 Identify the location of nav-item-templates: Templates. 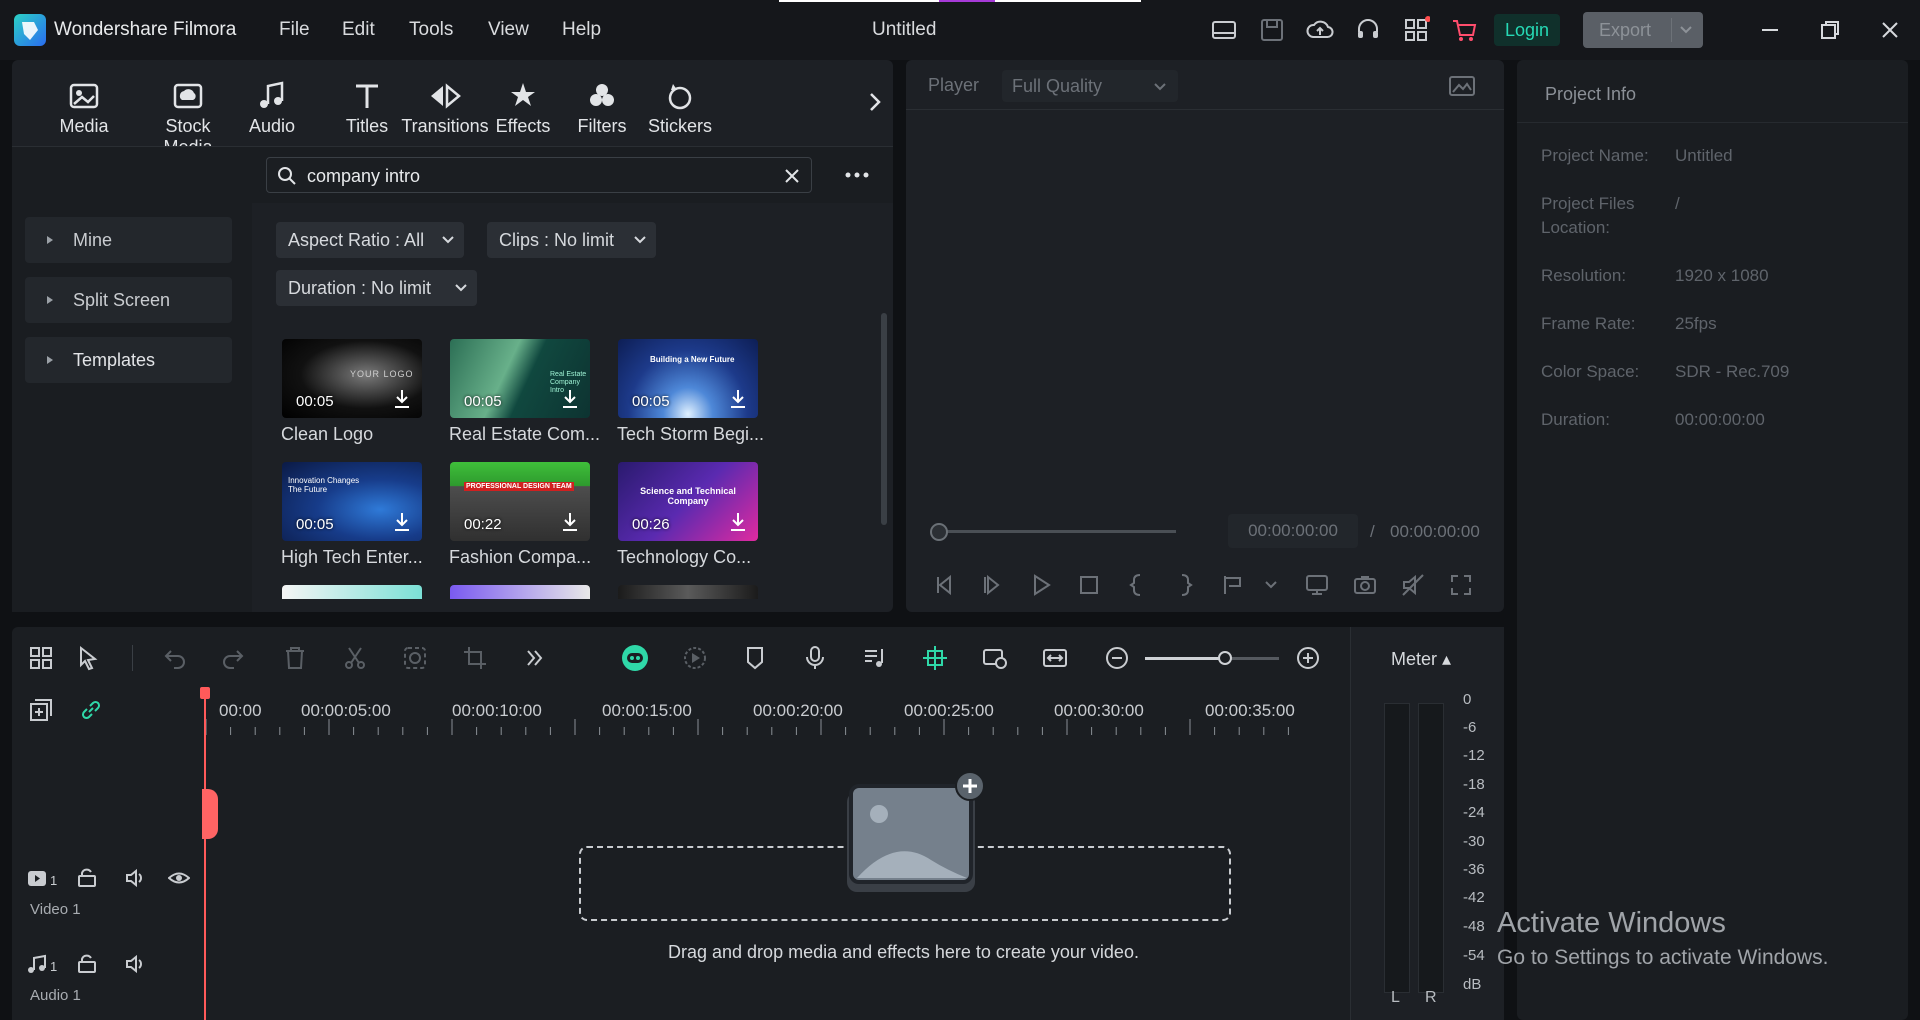
(128, 360).